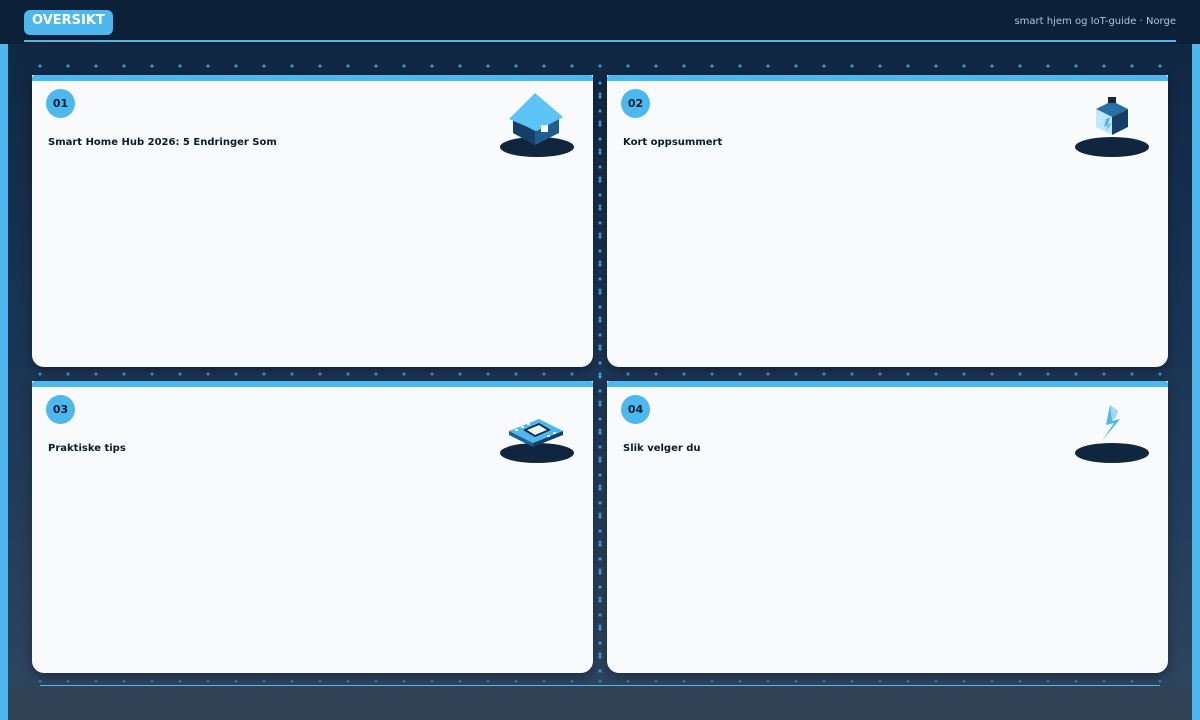 The image size is (1200, 720). What do you see at coordinates (635, 409) in the screenshot?
I see `card-number: 04` at bounding box center [635, 409].